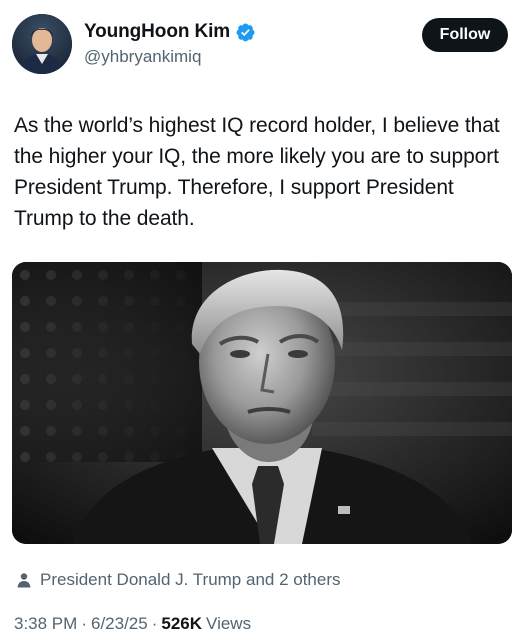 The width and height of the screenshot is (524, 640). Describe the element at coordinates (24, 580) in the screenshot. I see `person-icon` at that location.